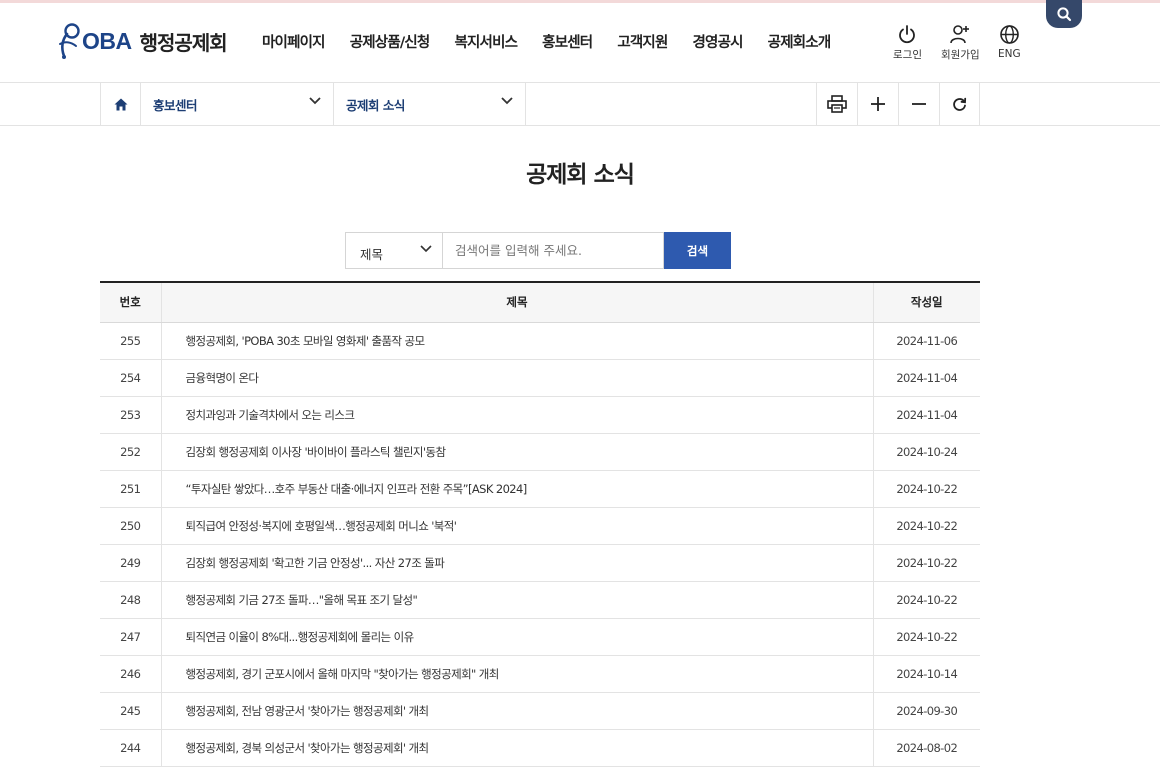  I want to click on zoom-in-button, so click(877, 104).